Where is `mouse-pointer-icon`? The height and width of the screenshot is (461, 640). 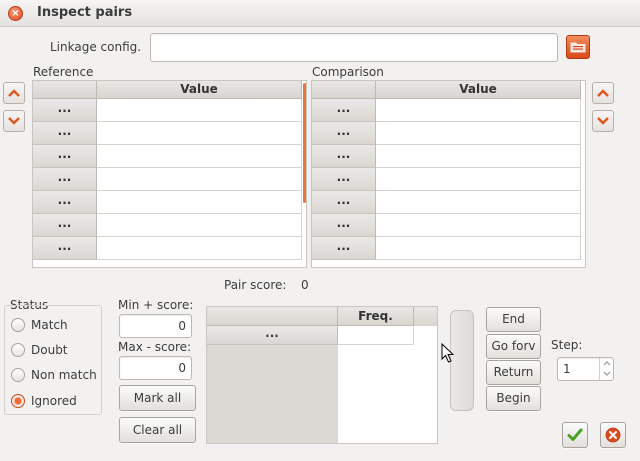
mouse-pointer-icon is located at coordinates (447, 353).